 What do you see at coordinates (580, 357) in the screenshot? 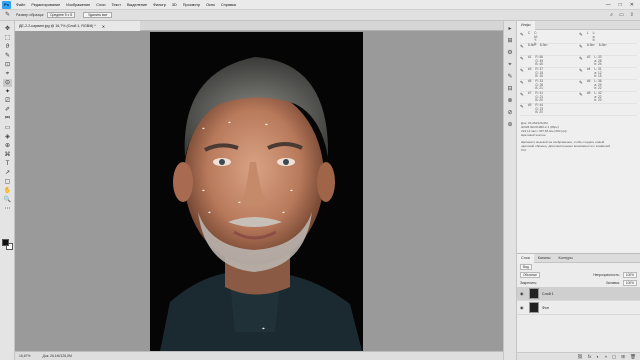
I see `link-layers-icon: ⛓` at bounding box center [580, 357].